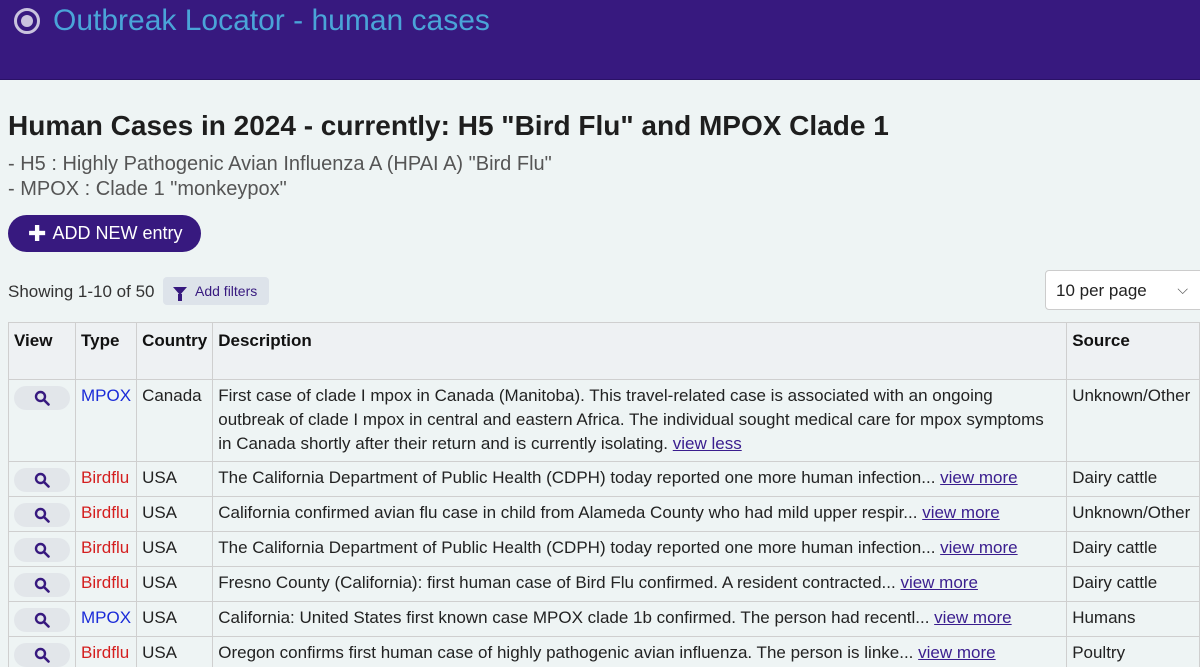 The image size is (1200, 667). Describe the element at coordinates (1101, 290) in the screenshot. I see `per-page-value: 10 per page` at that location.